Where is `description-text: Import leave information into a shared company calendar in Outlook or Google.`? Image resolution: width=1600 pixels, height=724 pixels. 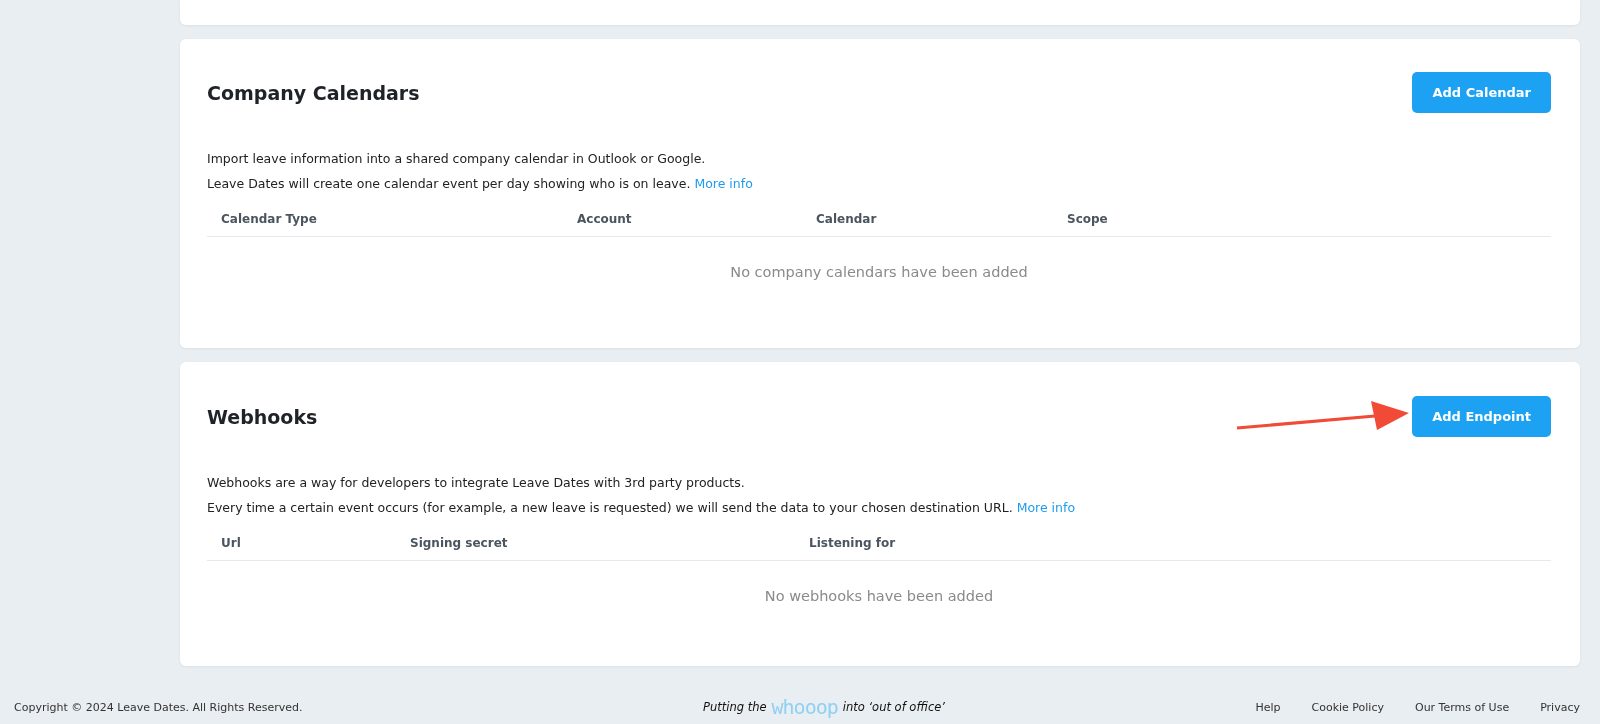
description-text: Import leave information into a shared company calendar in Outlook or Google. is located at coordinates (457, 159).